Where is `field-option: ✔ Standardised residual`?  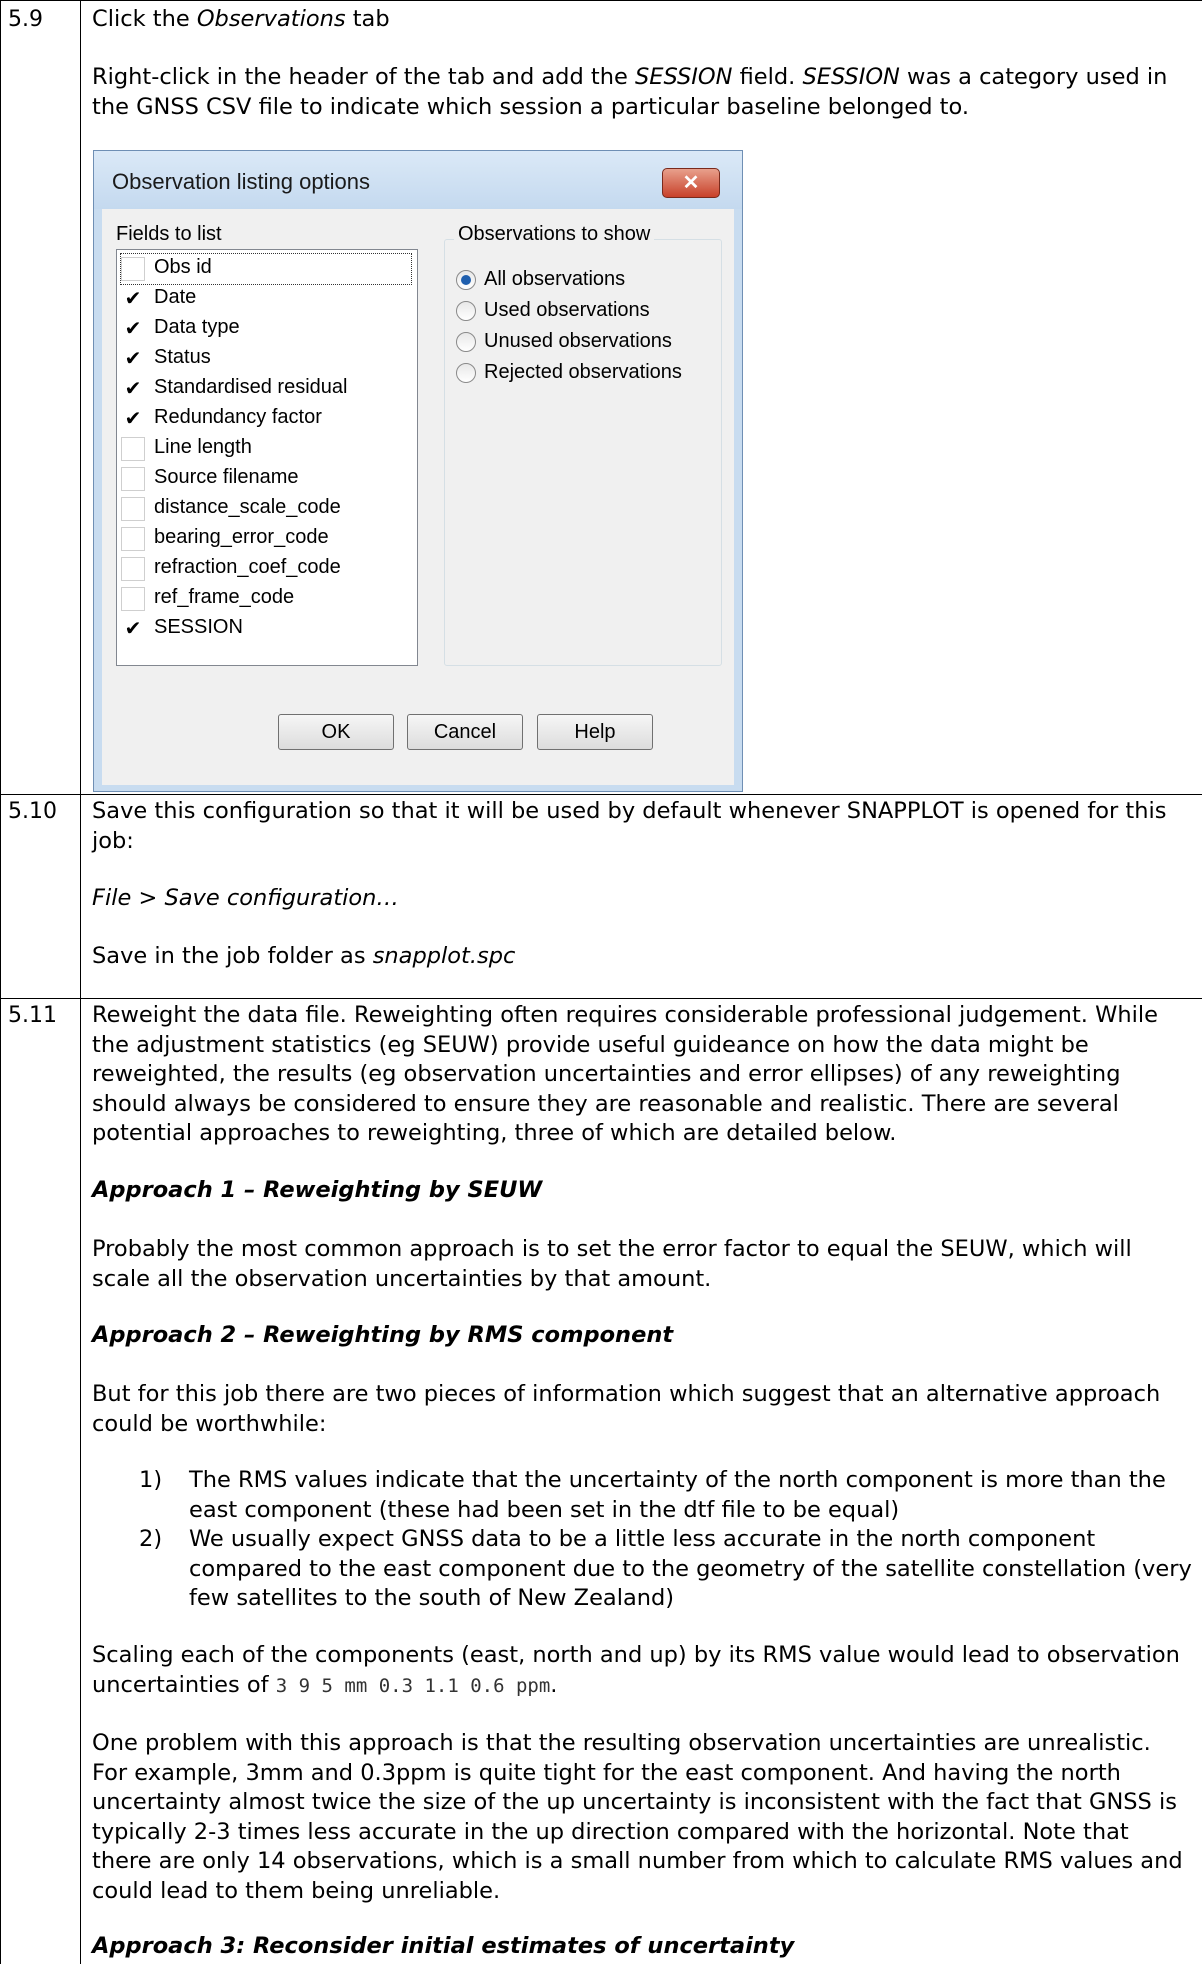
field-option: ✔ Standardised residual is located at coordinates (266, 389).